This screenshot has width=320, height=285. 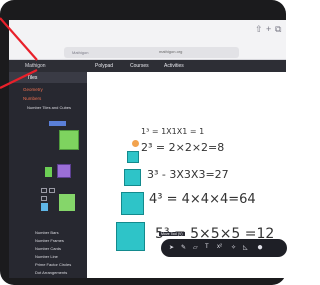 What do you see at coordinates (245, 247) in the screenshot?
I see `shape-icon: ◺` at bounding box center [245, 247].